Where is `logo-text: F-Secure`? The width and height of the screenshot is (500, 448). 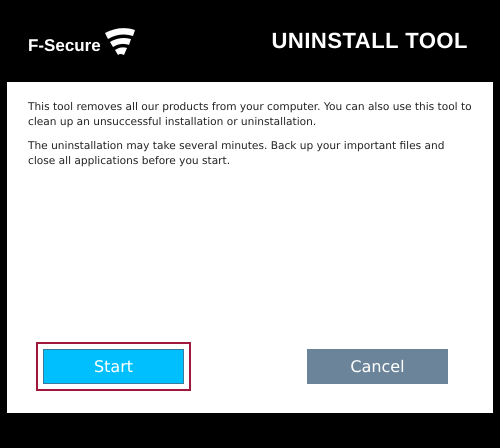 logo-text: F-Secure is located at coordinates (64, 46).